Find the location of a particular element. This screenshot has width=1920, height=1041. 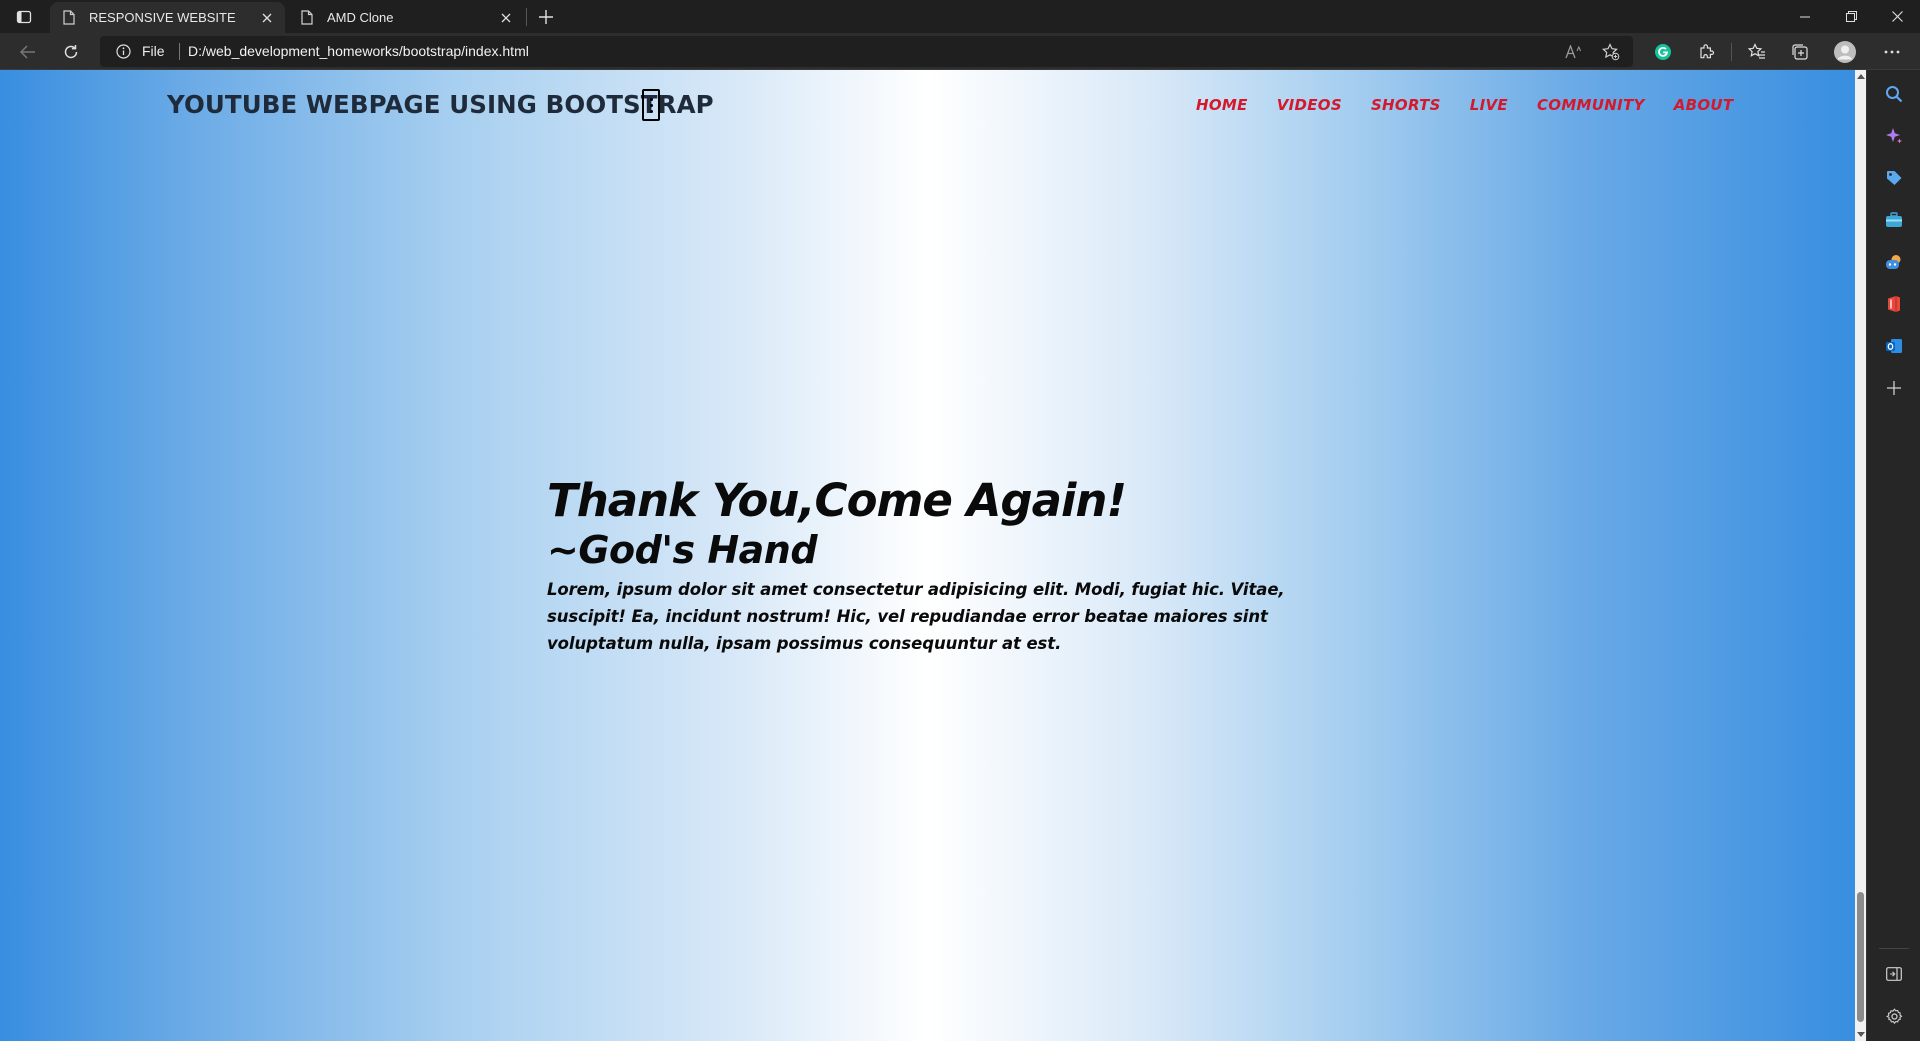

hide-sidebar-icon is located at coordinates (1894, 974).